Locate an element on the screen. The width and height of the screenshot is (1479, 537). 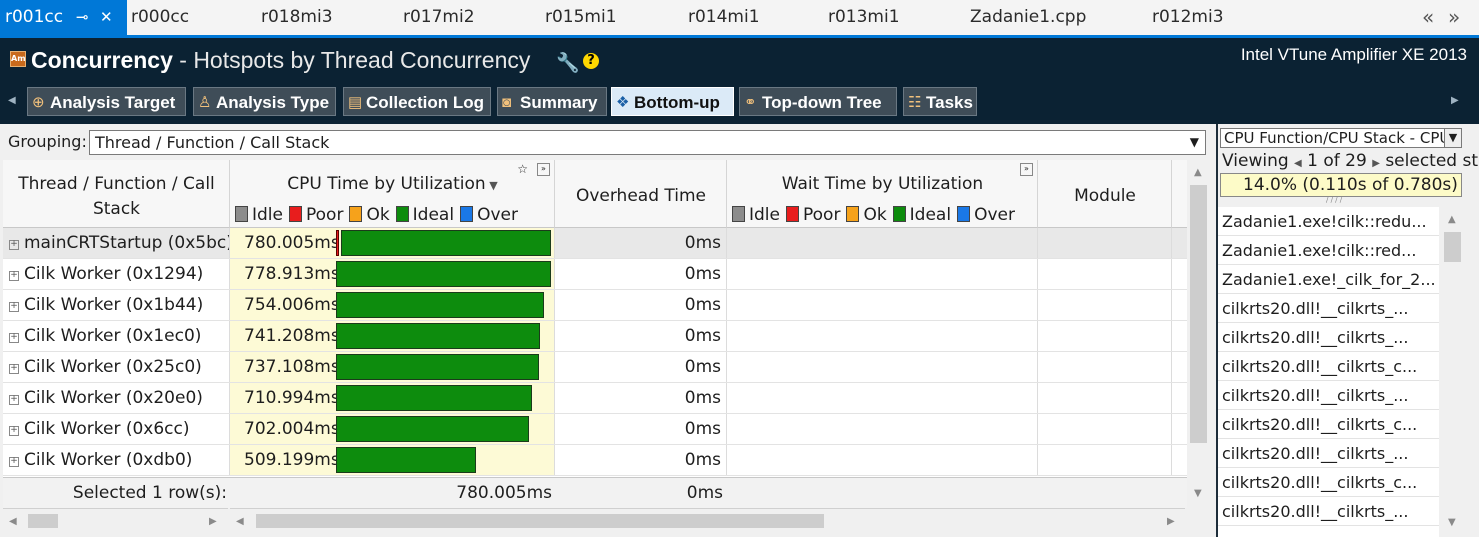
cpu-legend: Idle Poor Ok Ideal Over is located at coordinates (379, 215).